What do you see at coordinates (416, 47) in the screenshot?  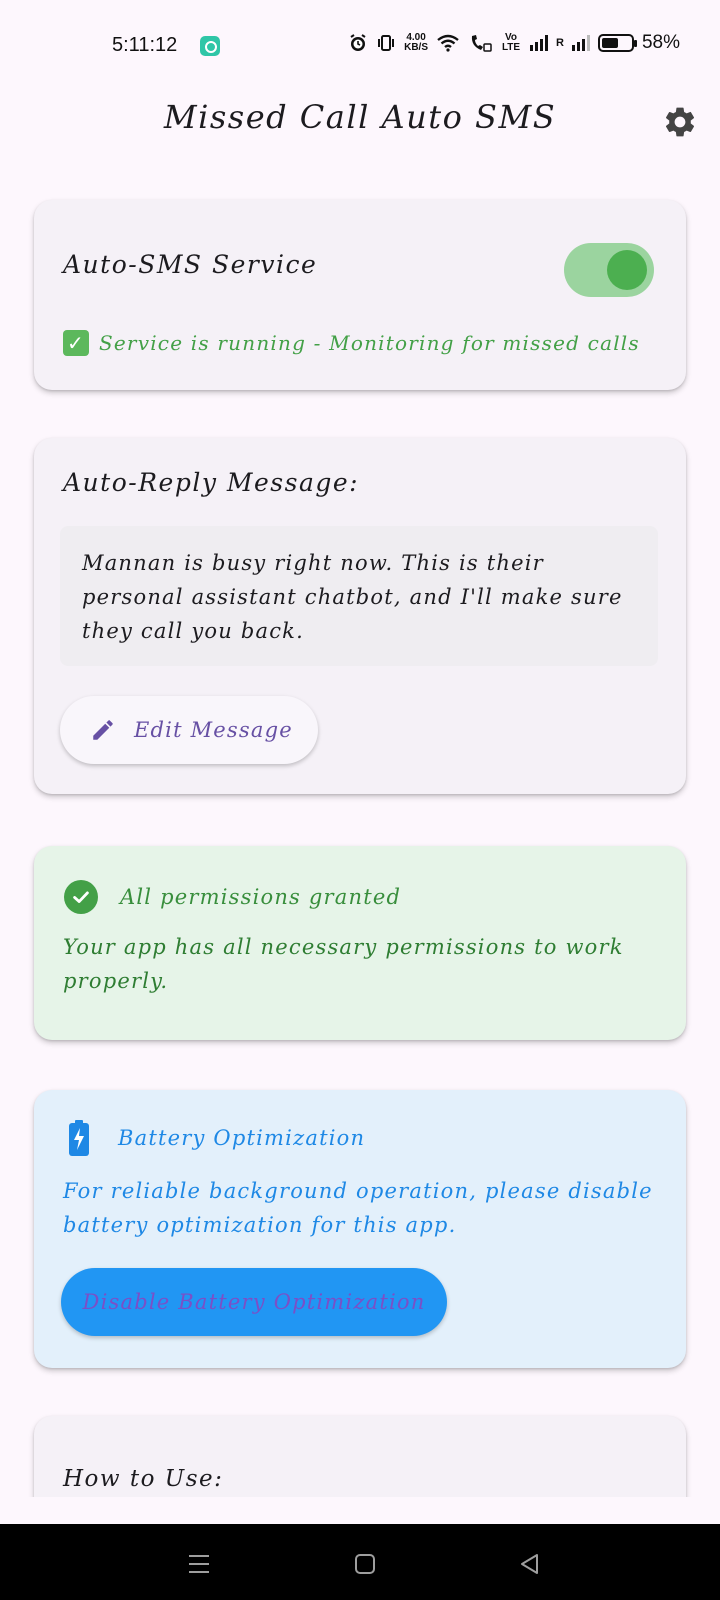 I see `network-speed-unit: KB/S` at bounding box center [416, 47].